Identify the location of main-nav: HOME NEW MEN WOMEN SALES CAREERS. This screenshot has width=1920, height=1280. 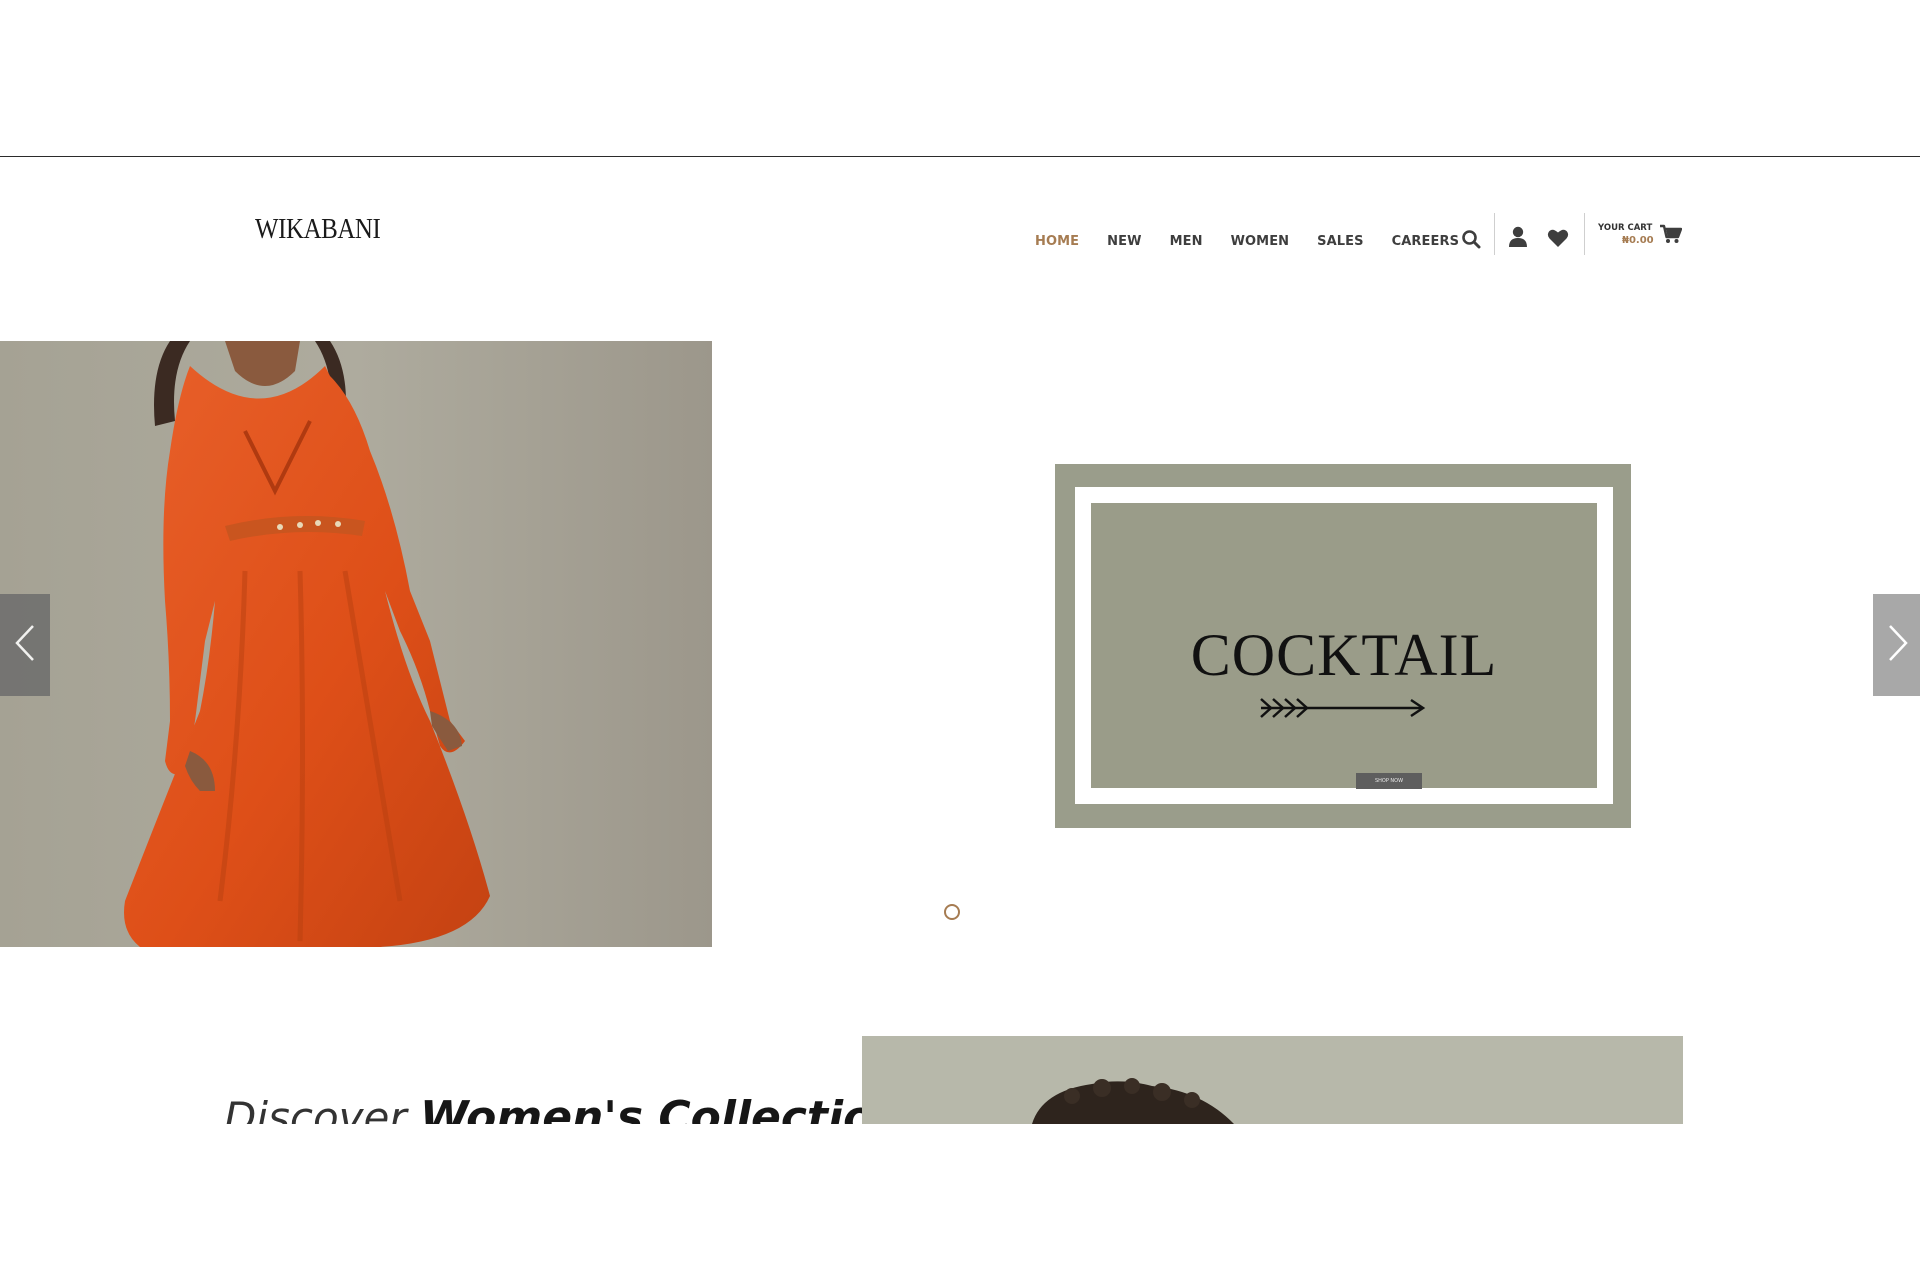
(1261, 241).